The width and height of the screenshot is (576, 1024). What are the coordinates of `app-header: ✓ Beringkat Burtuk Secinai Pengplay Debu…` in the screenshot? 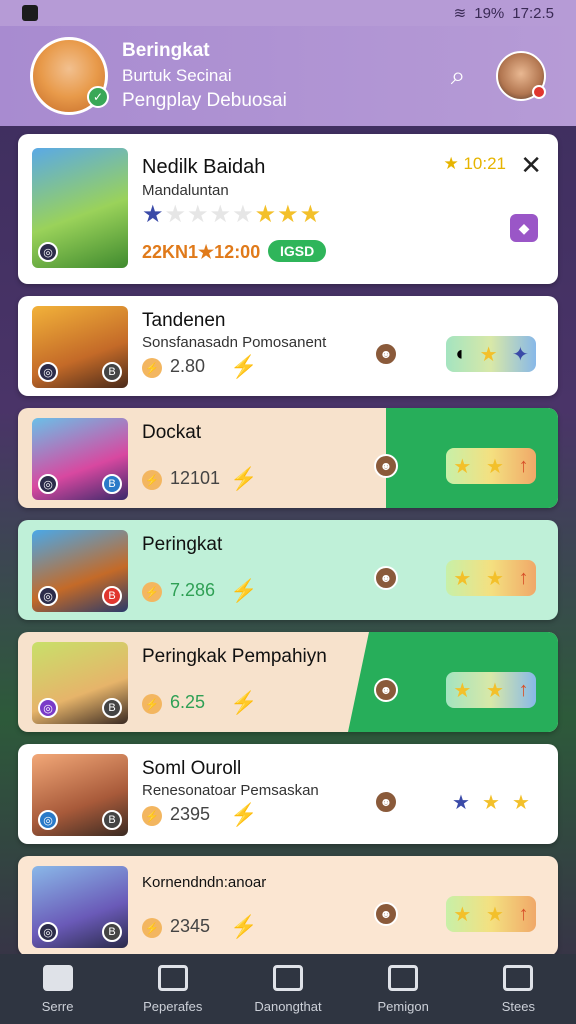 It's located at (288, 76).